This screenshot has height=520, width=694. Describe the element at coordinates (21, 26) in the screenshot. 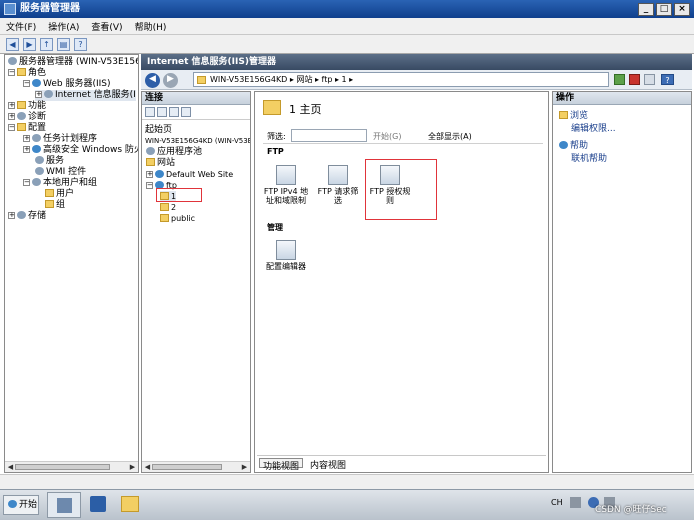

I see `menu-file: 文件(F)` at that location.